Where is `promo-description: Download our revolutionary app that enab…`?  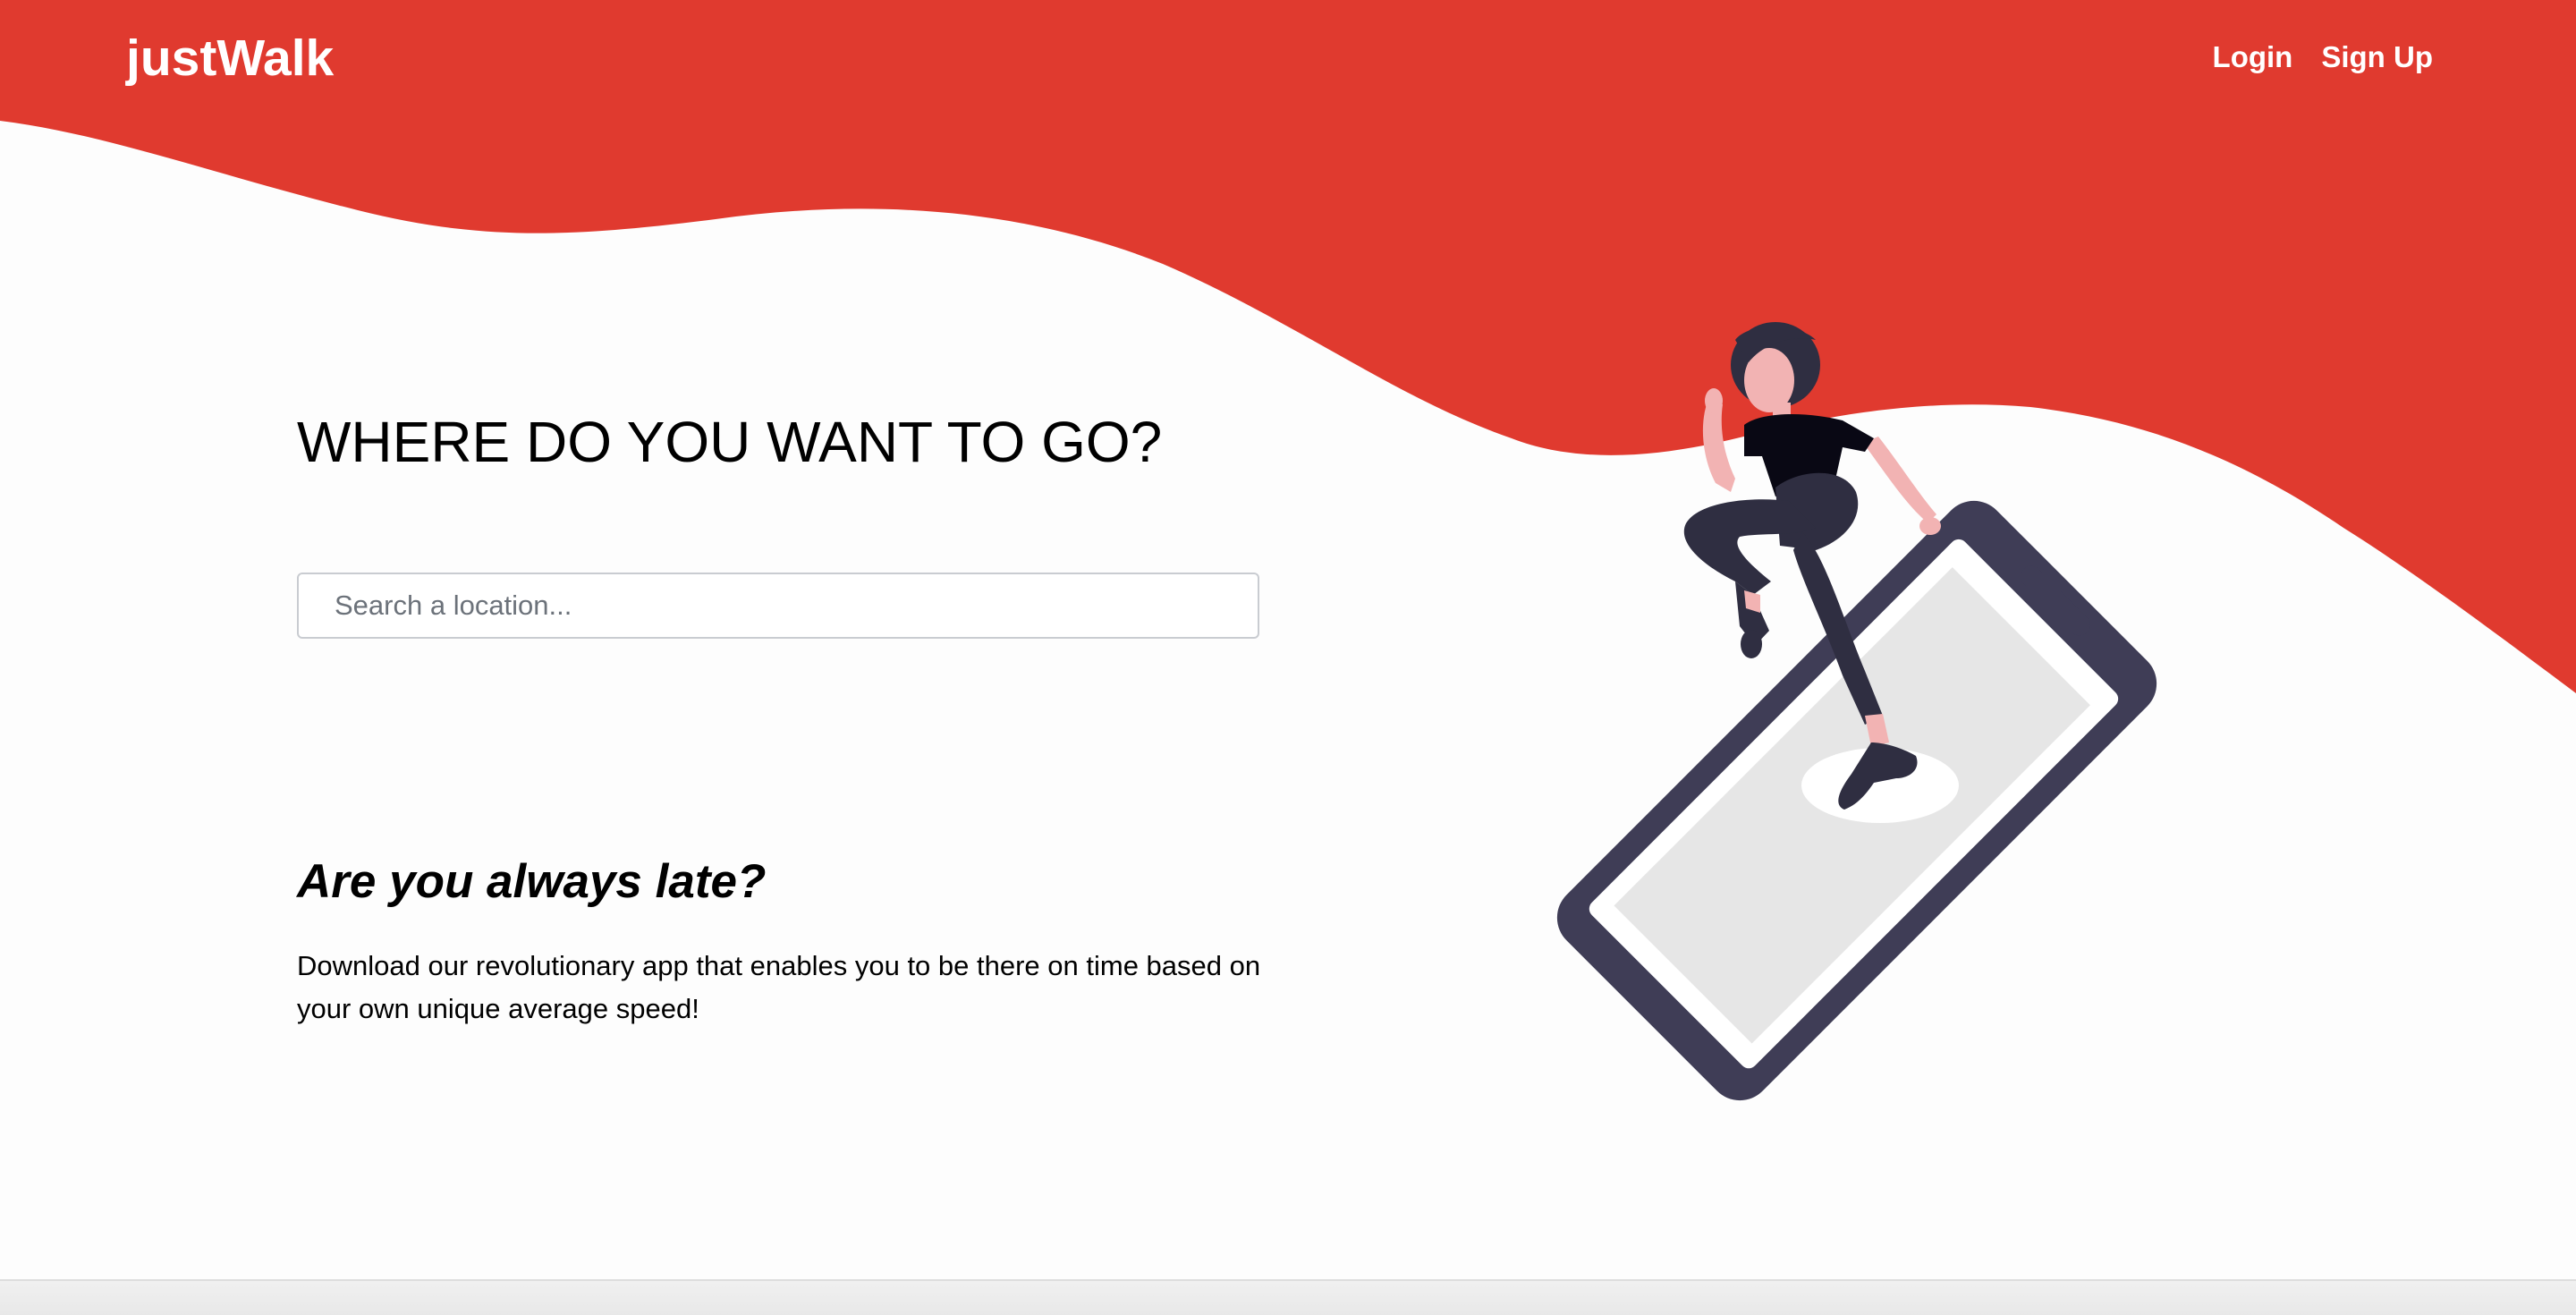
promo-description: Download our revolutionary app that enab… is located at coordinates (779, 987).